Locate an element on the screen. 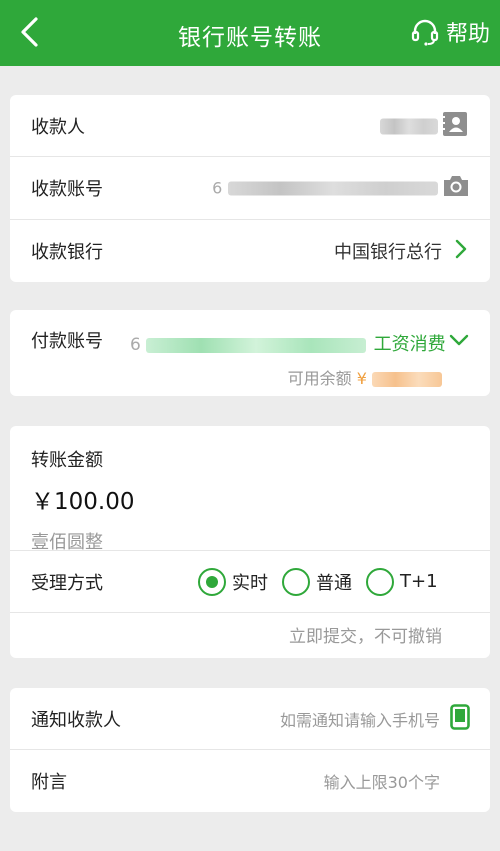  mode-option-t1: T+1 is located at coordinates (402, 581).